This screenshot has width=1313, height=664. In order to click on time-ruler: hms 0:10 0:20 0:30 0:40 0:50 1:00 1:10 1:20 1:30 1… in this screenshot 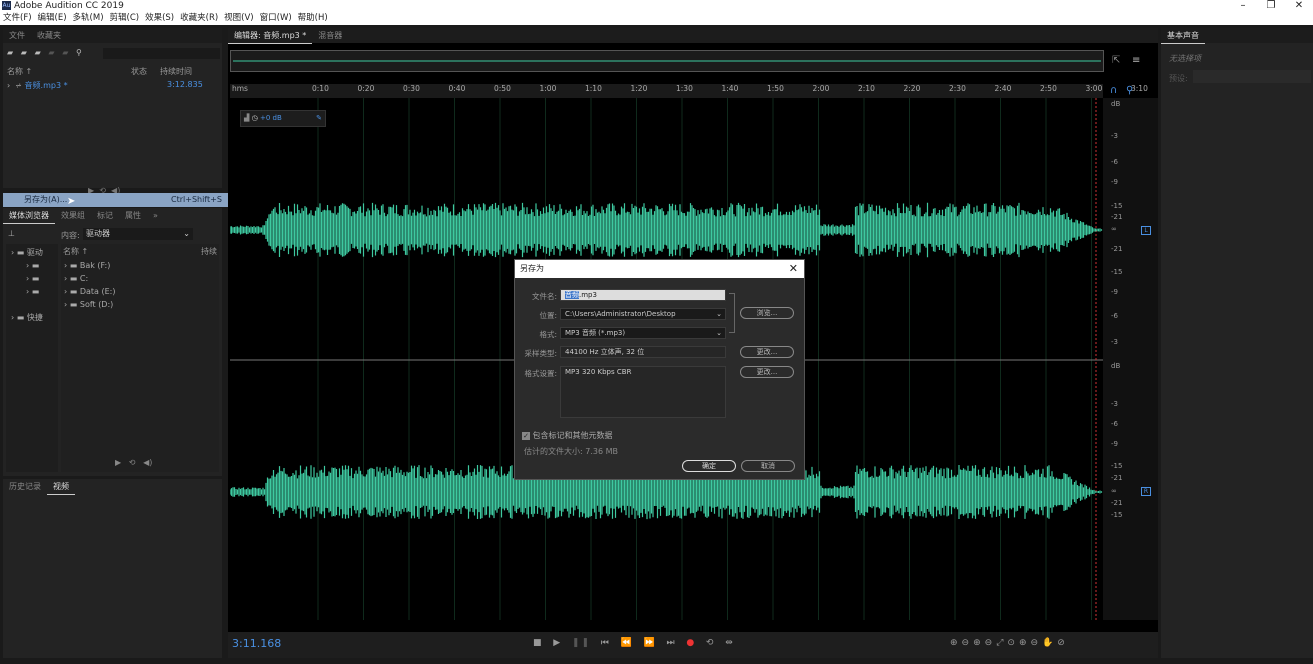, I will do `click(689, 91)`.